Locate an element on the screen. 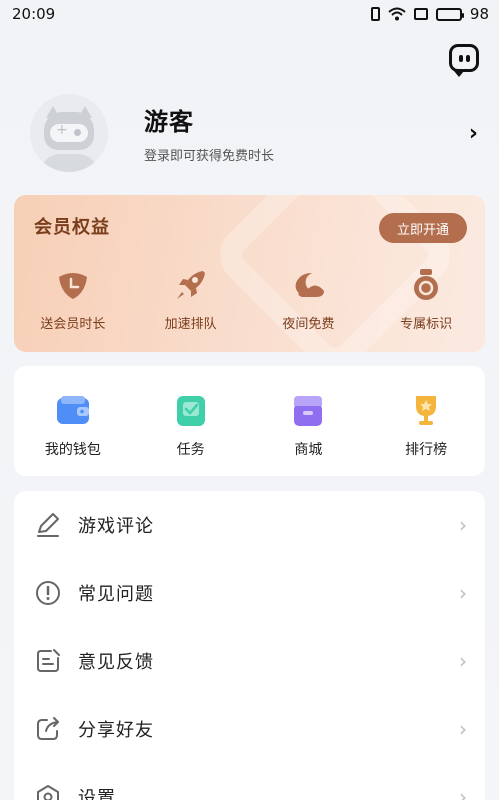 The height and width of the screenshot is (800, 499). chat-icon is located at coordinates (464, 60).